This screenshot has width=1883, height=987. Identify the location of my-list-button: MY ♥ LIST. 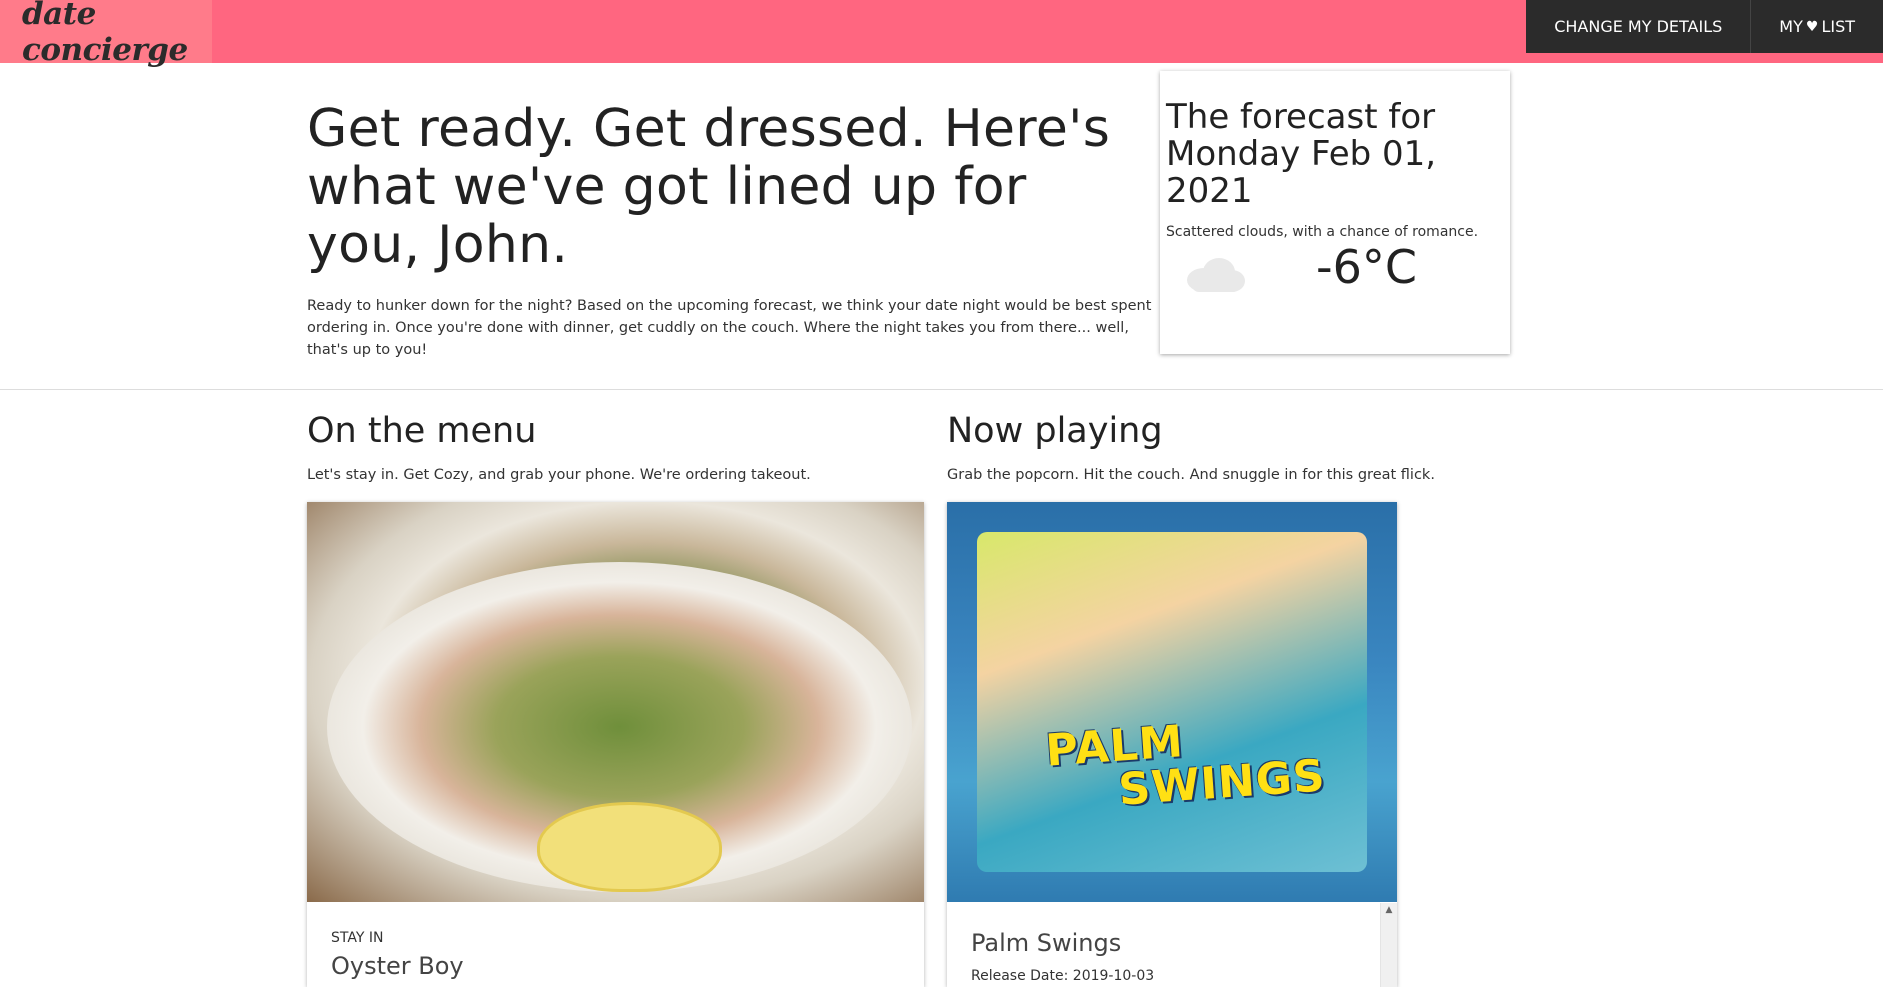
(1816, 26).